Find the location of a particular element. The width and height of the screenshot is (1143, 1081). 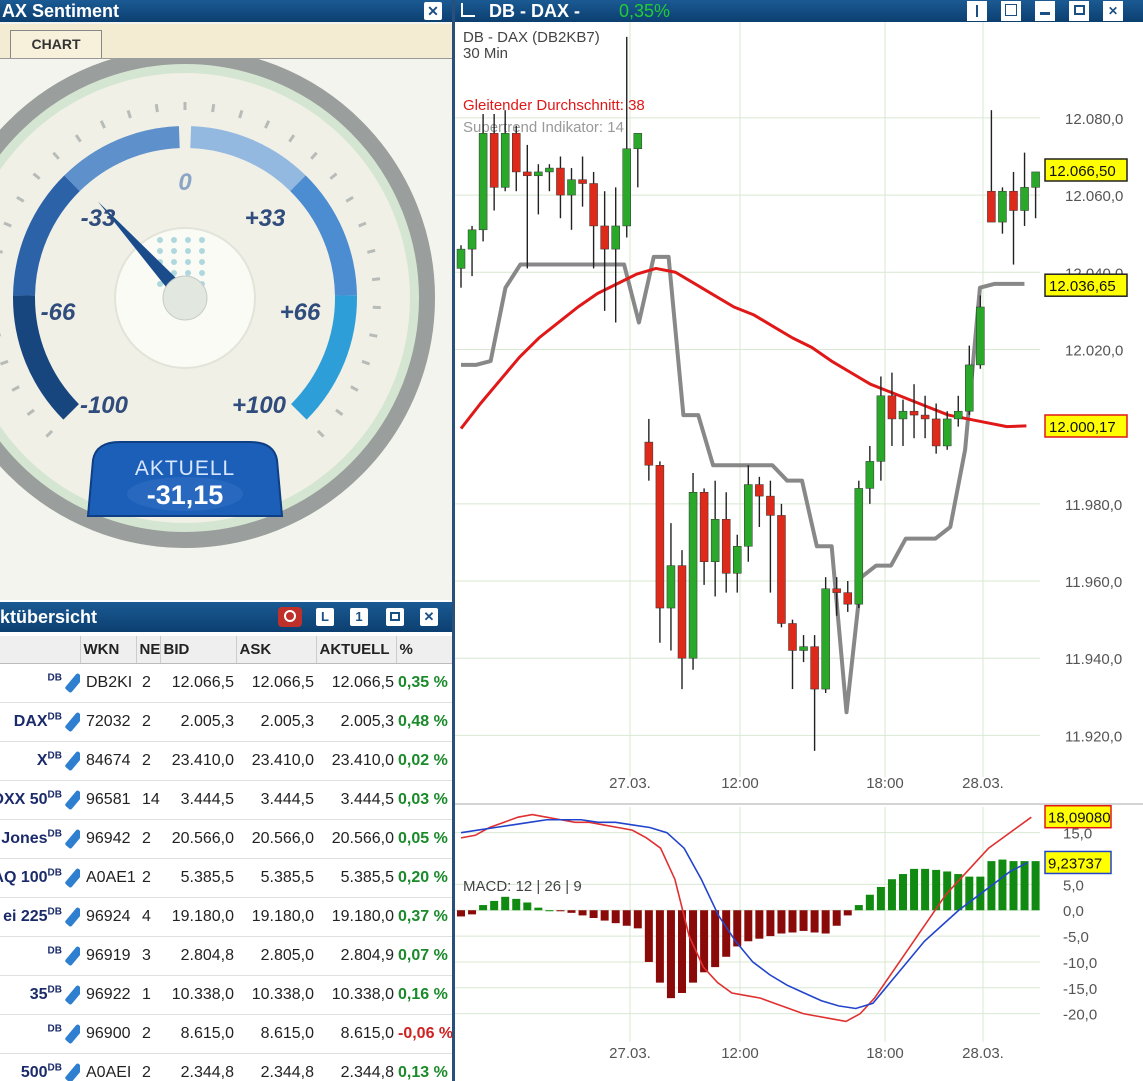

market-row: XDB84674223.410,023.410,023.410,00,02 % is located at coordinates (226, 761).